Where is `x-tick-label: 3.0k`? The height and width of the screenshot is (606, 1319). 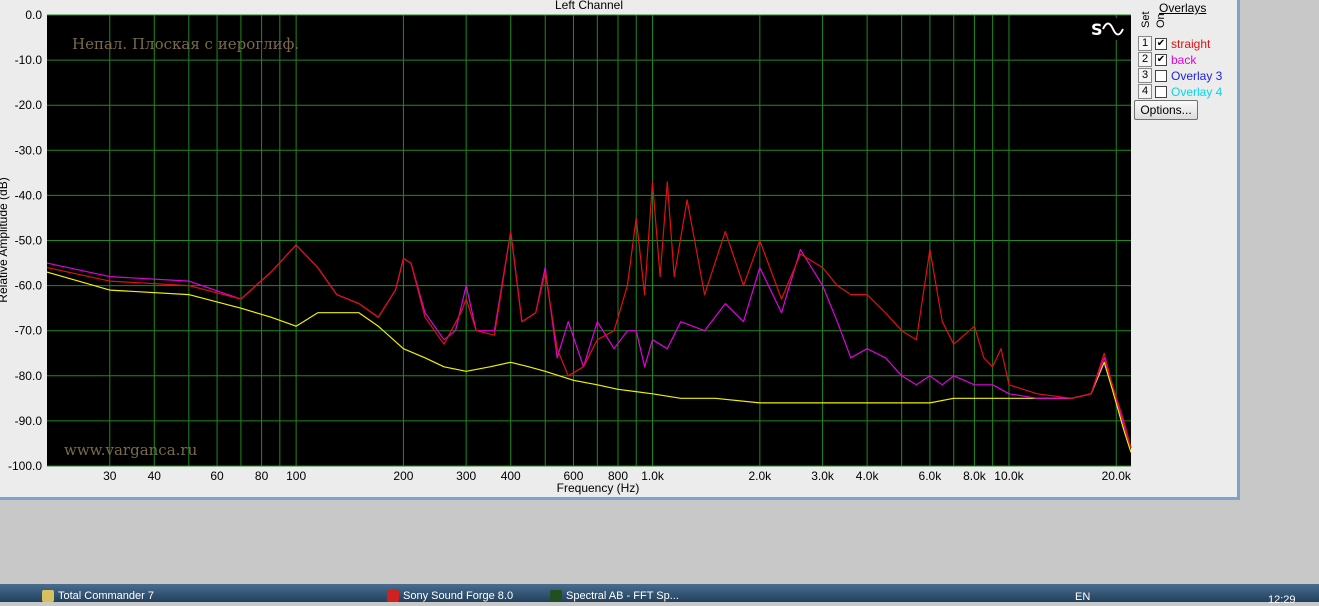
x-tick-label: 3.0k is located at coordinates (823, 476).